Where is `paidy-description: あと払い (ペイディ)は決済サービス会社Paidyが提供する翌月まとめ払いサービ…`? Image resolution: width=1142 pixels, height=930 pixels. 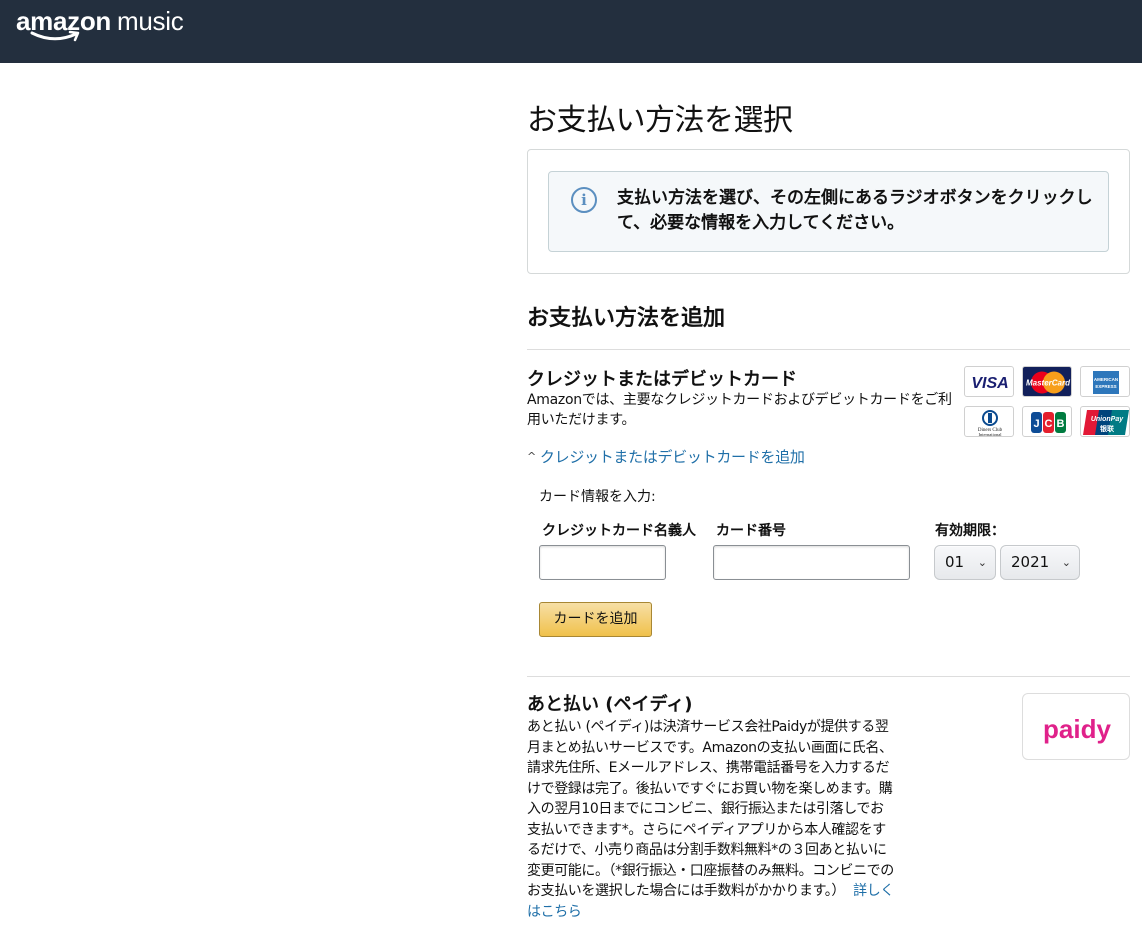
paidy-description: あと払い (ペイディ)は決済サービス会社Paidyが提供する翌月まとめ払いサービ… is located at coordinates (712, 819).